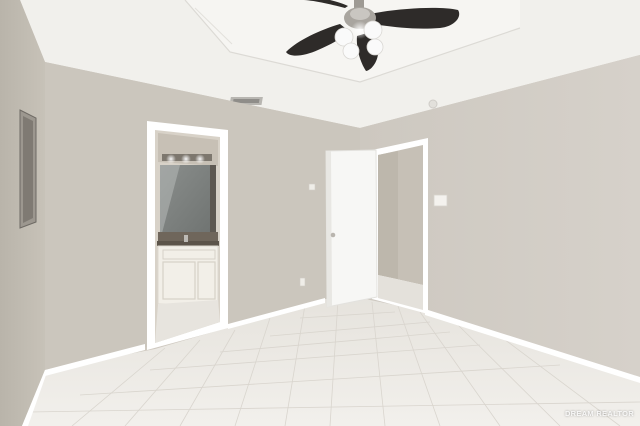 The width and height of the screenshot is (640, 426). I want to click on thermostat, so click(312, 187).